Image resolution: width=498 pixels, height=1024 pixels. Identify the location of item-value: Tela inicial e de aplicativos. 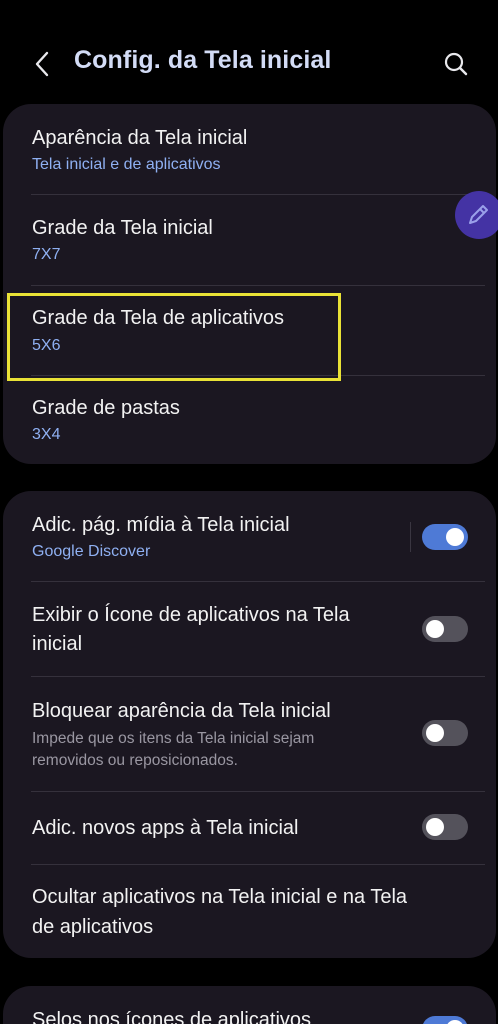
(126, 164).